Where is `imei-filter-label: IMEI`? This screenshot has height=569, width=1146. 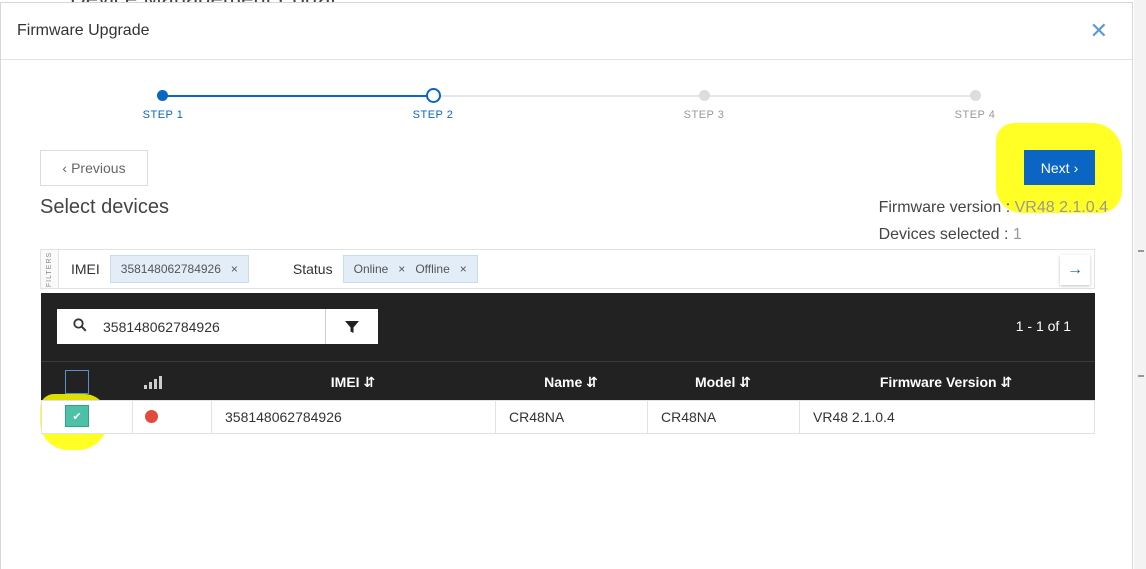
imei-filter-label: IMEI is located at coordinates (85, 269).